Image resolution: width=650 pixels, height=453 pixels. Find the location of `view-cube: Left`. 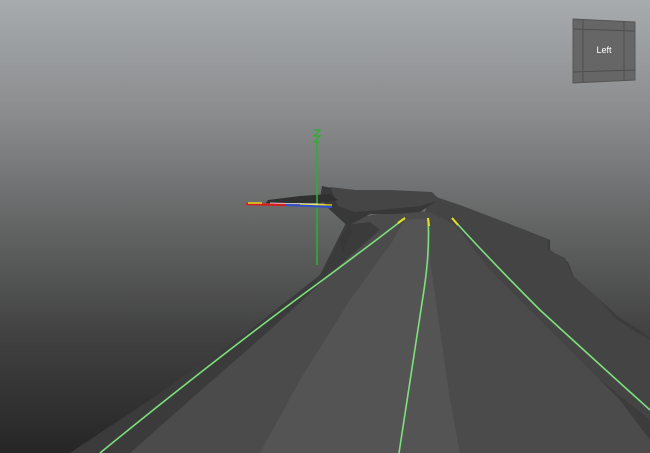

view-cube: Left is located at coordinates (604, 51).